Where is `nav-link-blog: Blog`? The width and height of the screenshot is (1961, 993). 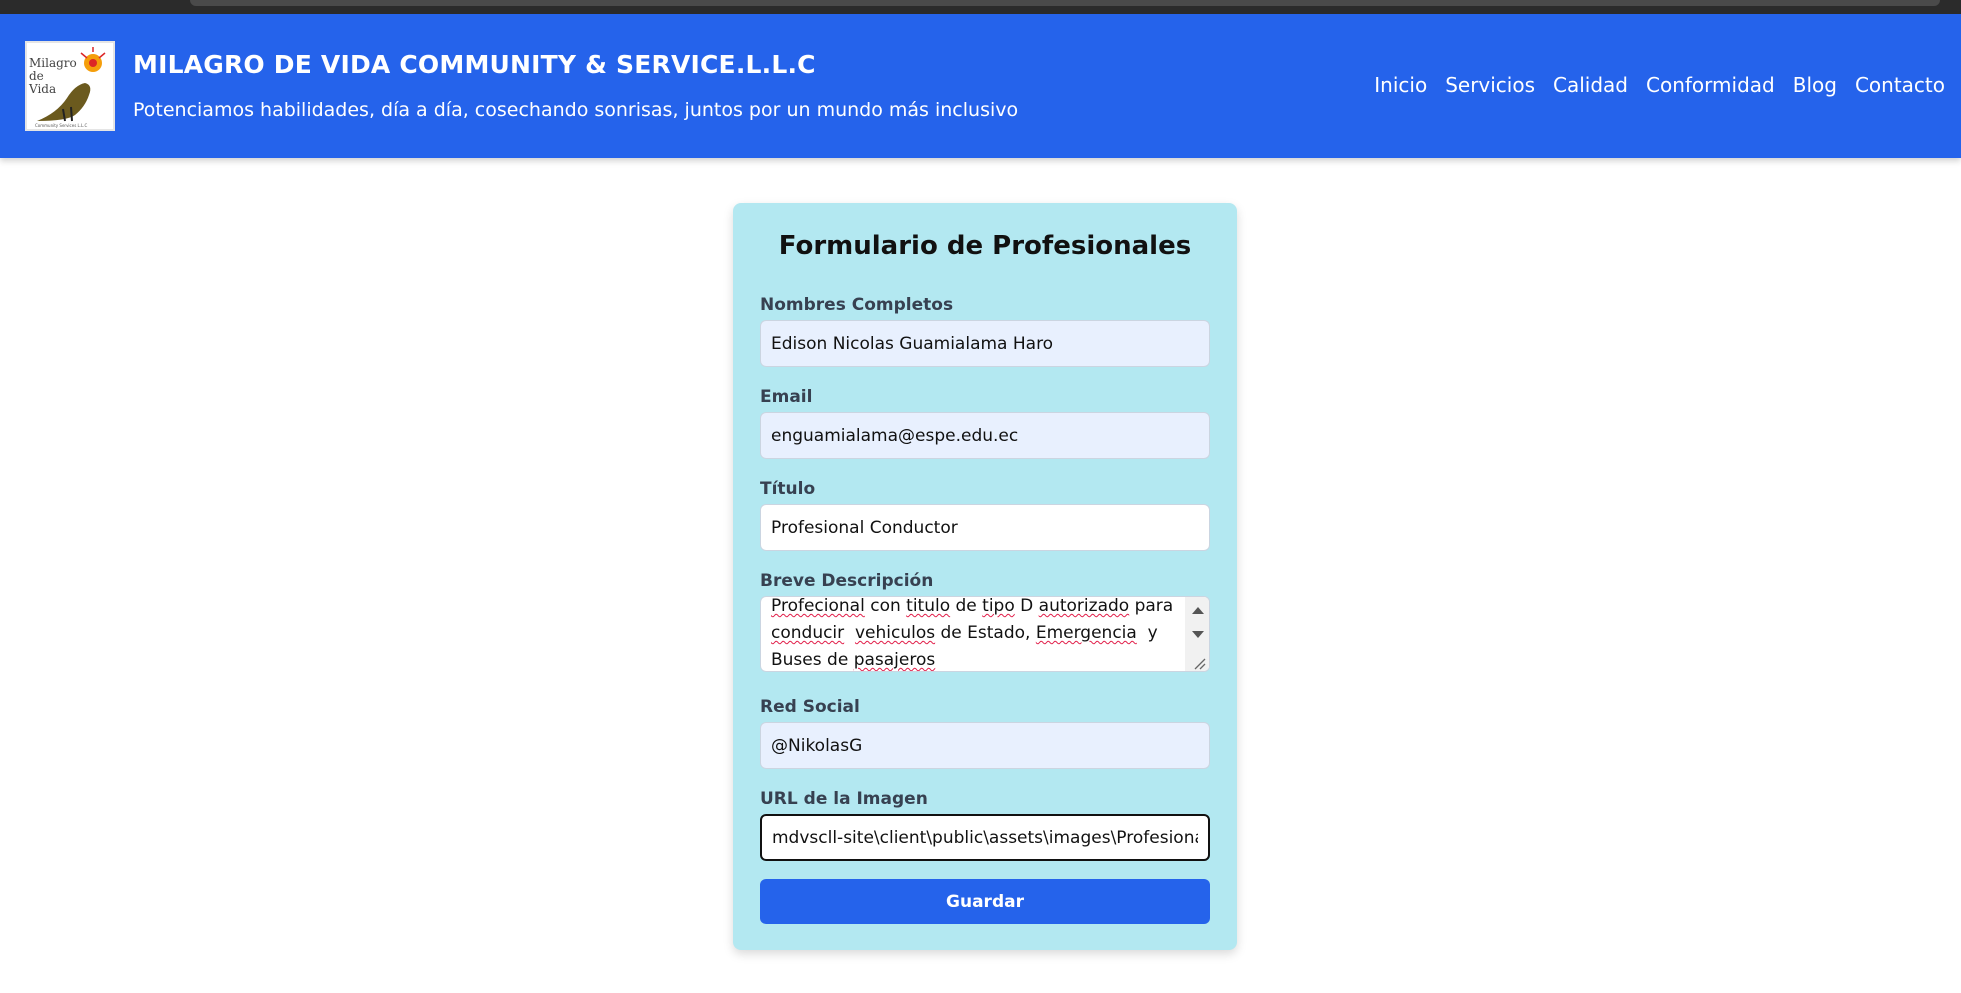 nav-link-blog: Blog is located at coordinates (1815, 85).